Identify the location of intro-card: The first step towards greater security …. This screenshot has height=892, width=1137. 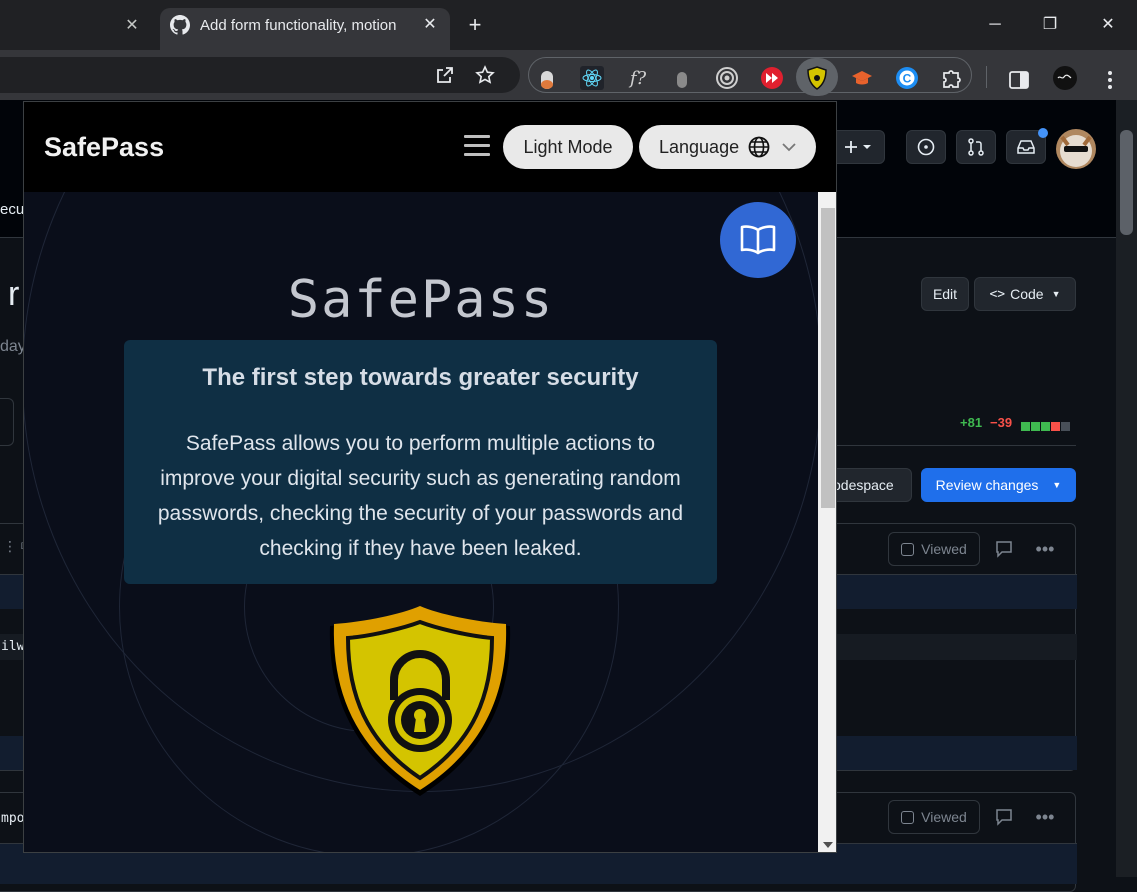
(420, 462).